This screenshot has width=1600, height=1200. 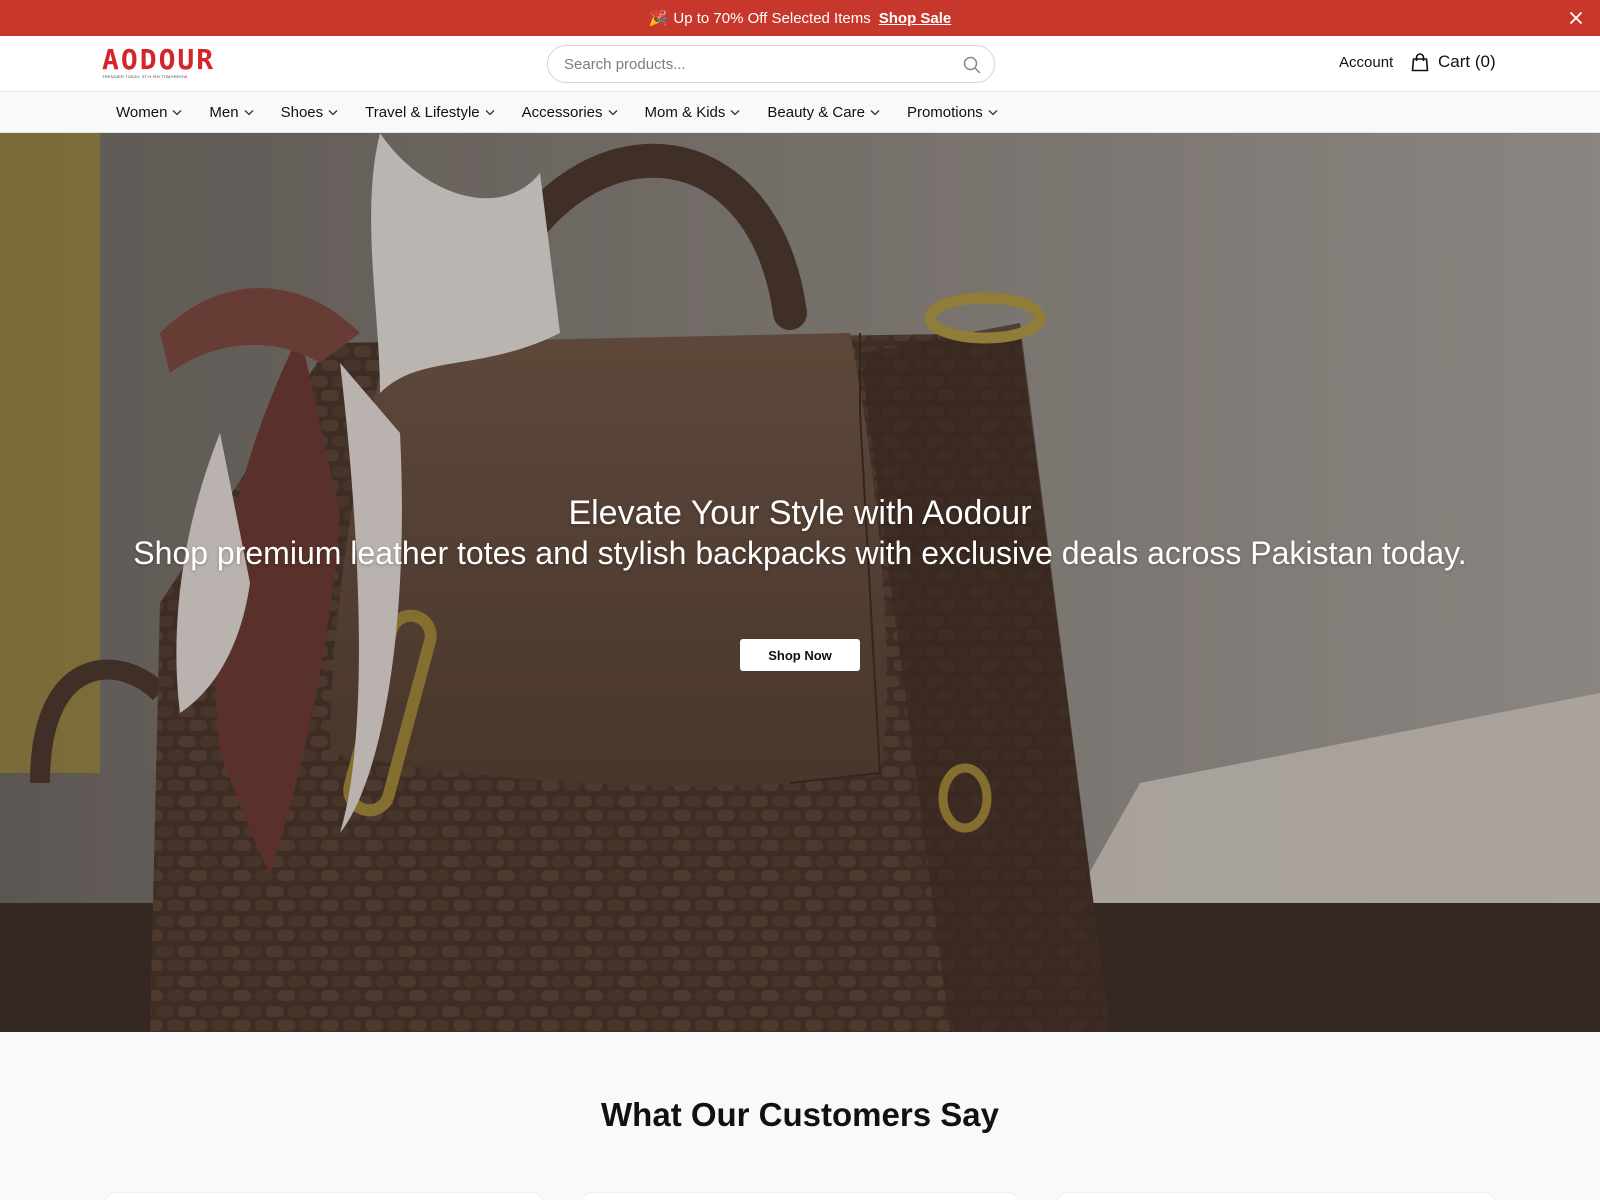 What do you see at coordinates (1467, 61) in the screenshot?
I see `cart-label: Cart (0)` at bounding box center [1467, 61].